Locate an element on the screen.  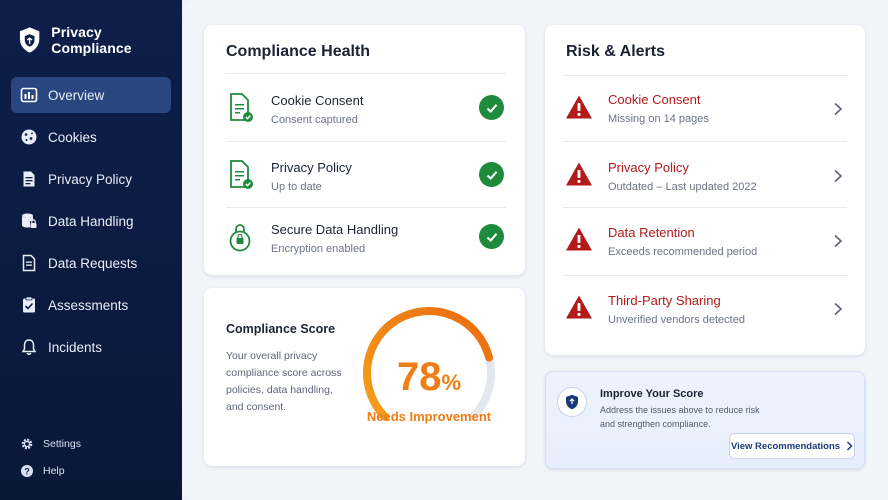
alert-title: Data Retention is located at coordinates (651, 232).